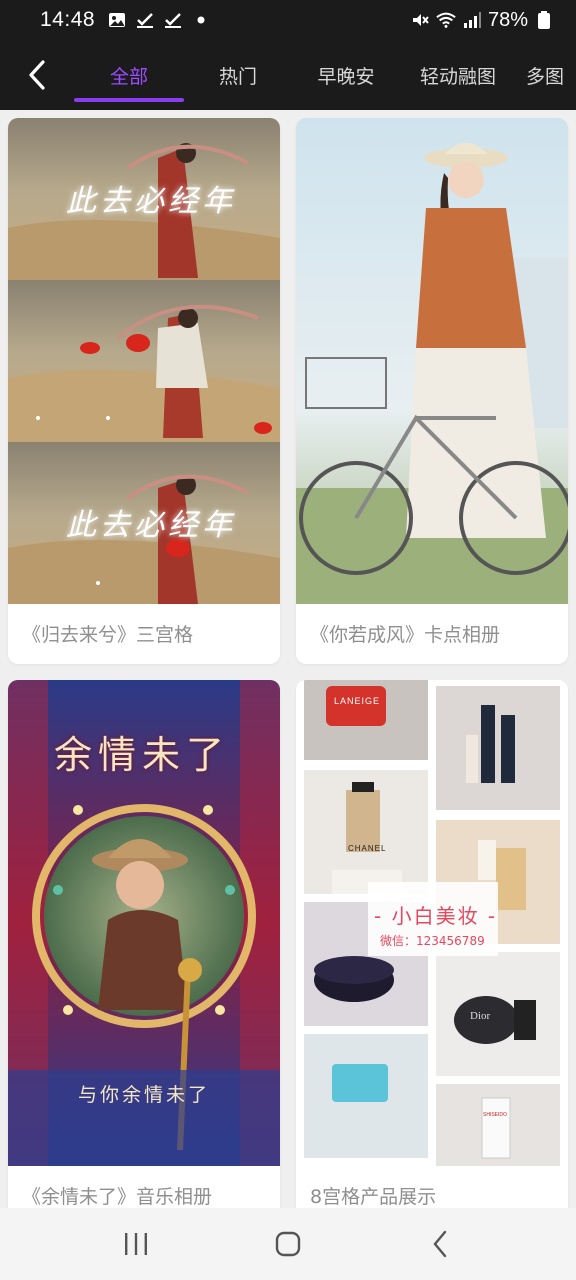 The image size is (576, 1280). What do you see at coordinates (129, 75) in the screenshot?
I see `tab-all: 全部` at bounding box center [129, 75].